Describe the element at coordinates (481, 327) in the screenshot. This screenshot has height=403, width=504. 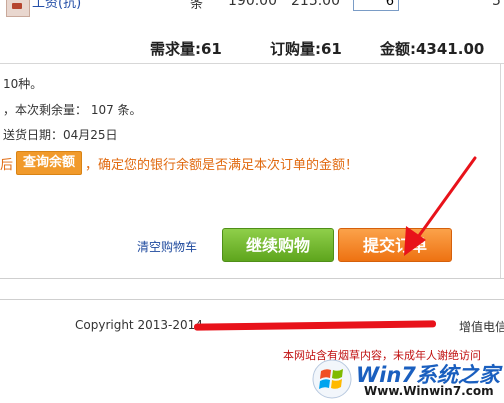
I see `value-added-license: 增值电信` at that location.